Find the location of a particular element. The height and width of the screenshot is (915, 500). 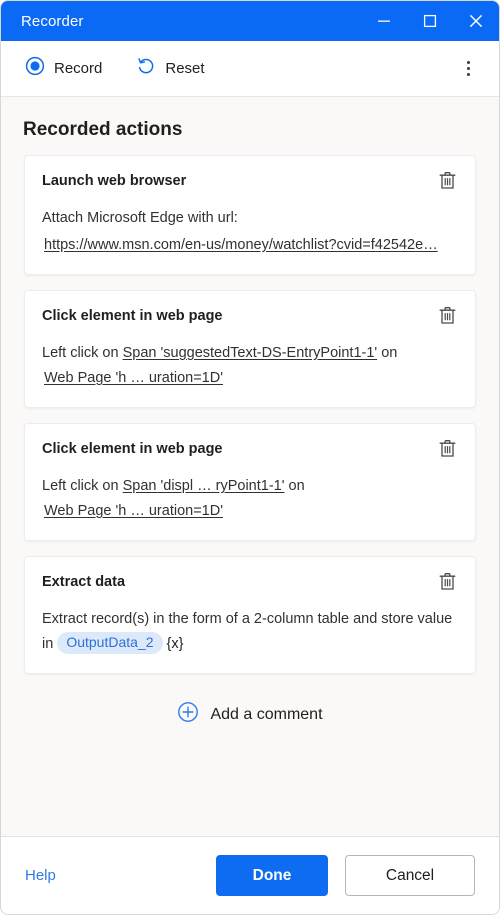

minimize-icon is located at coordinates (384, 21).